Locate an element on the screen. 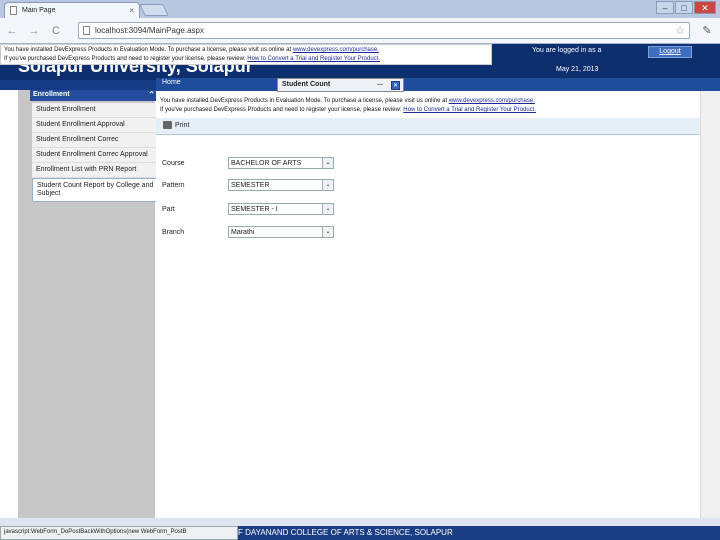  collapse-icon: ⌃ is located at coordinates (151, 94).